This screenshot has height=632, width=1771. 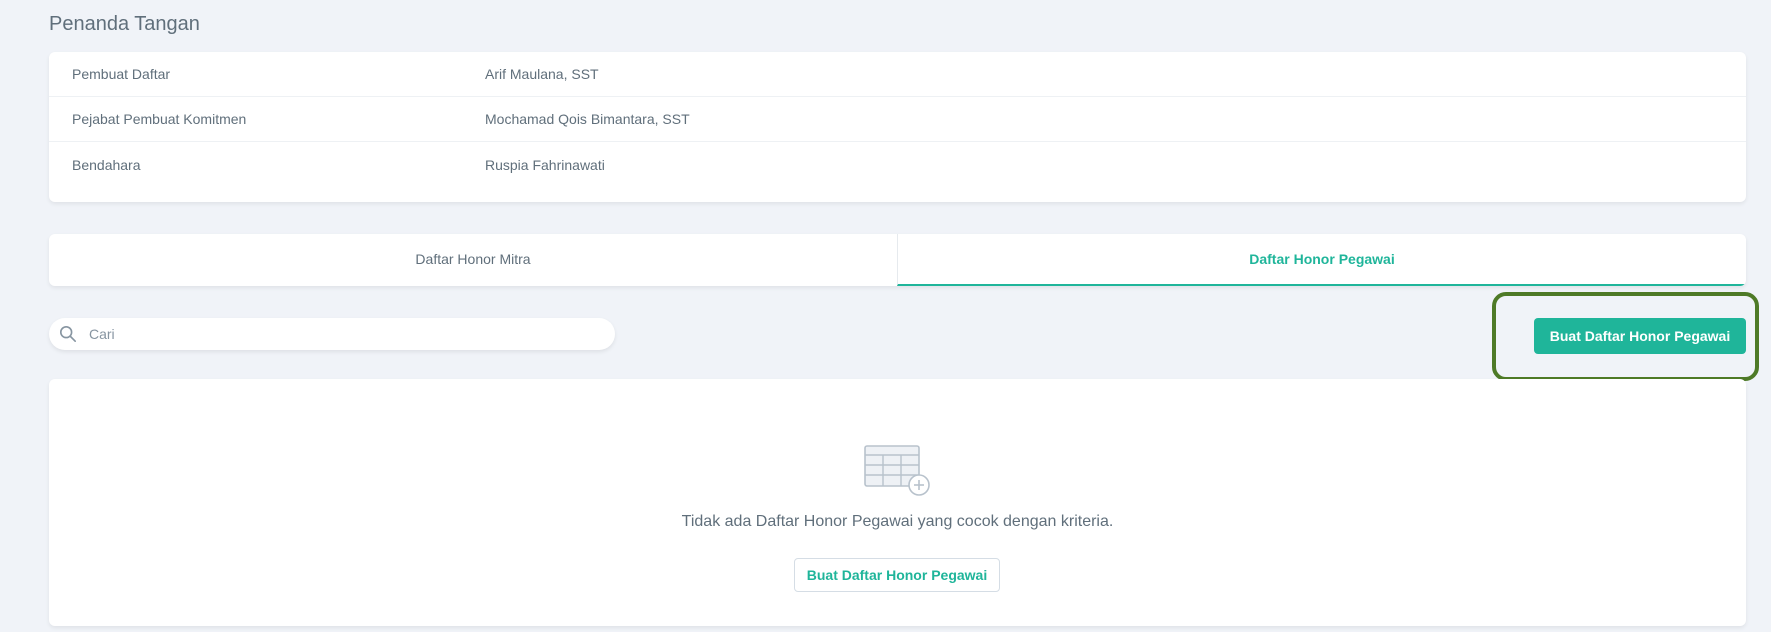 I want to click on create-honor-pegawai-button: Buat Daftar Honor Pegawai, so click(x=1640, y=336).